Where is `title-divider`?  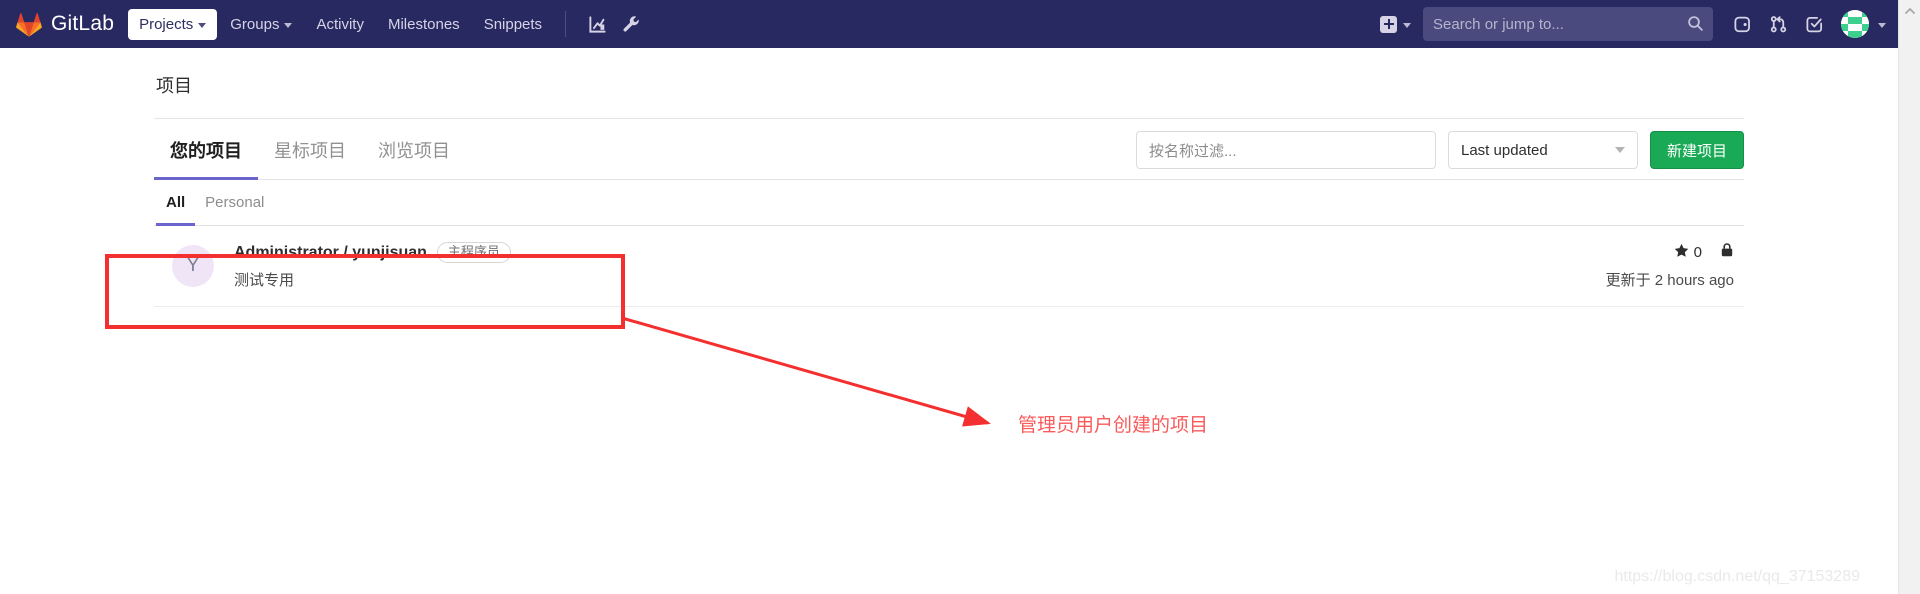
title-divider is located at coordinates (949, 118).